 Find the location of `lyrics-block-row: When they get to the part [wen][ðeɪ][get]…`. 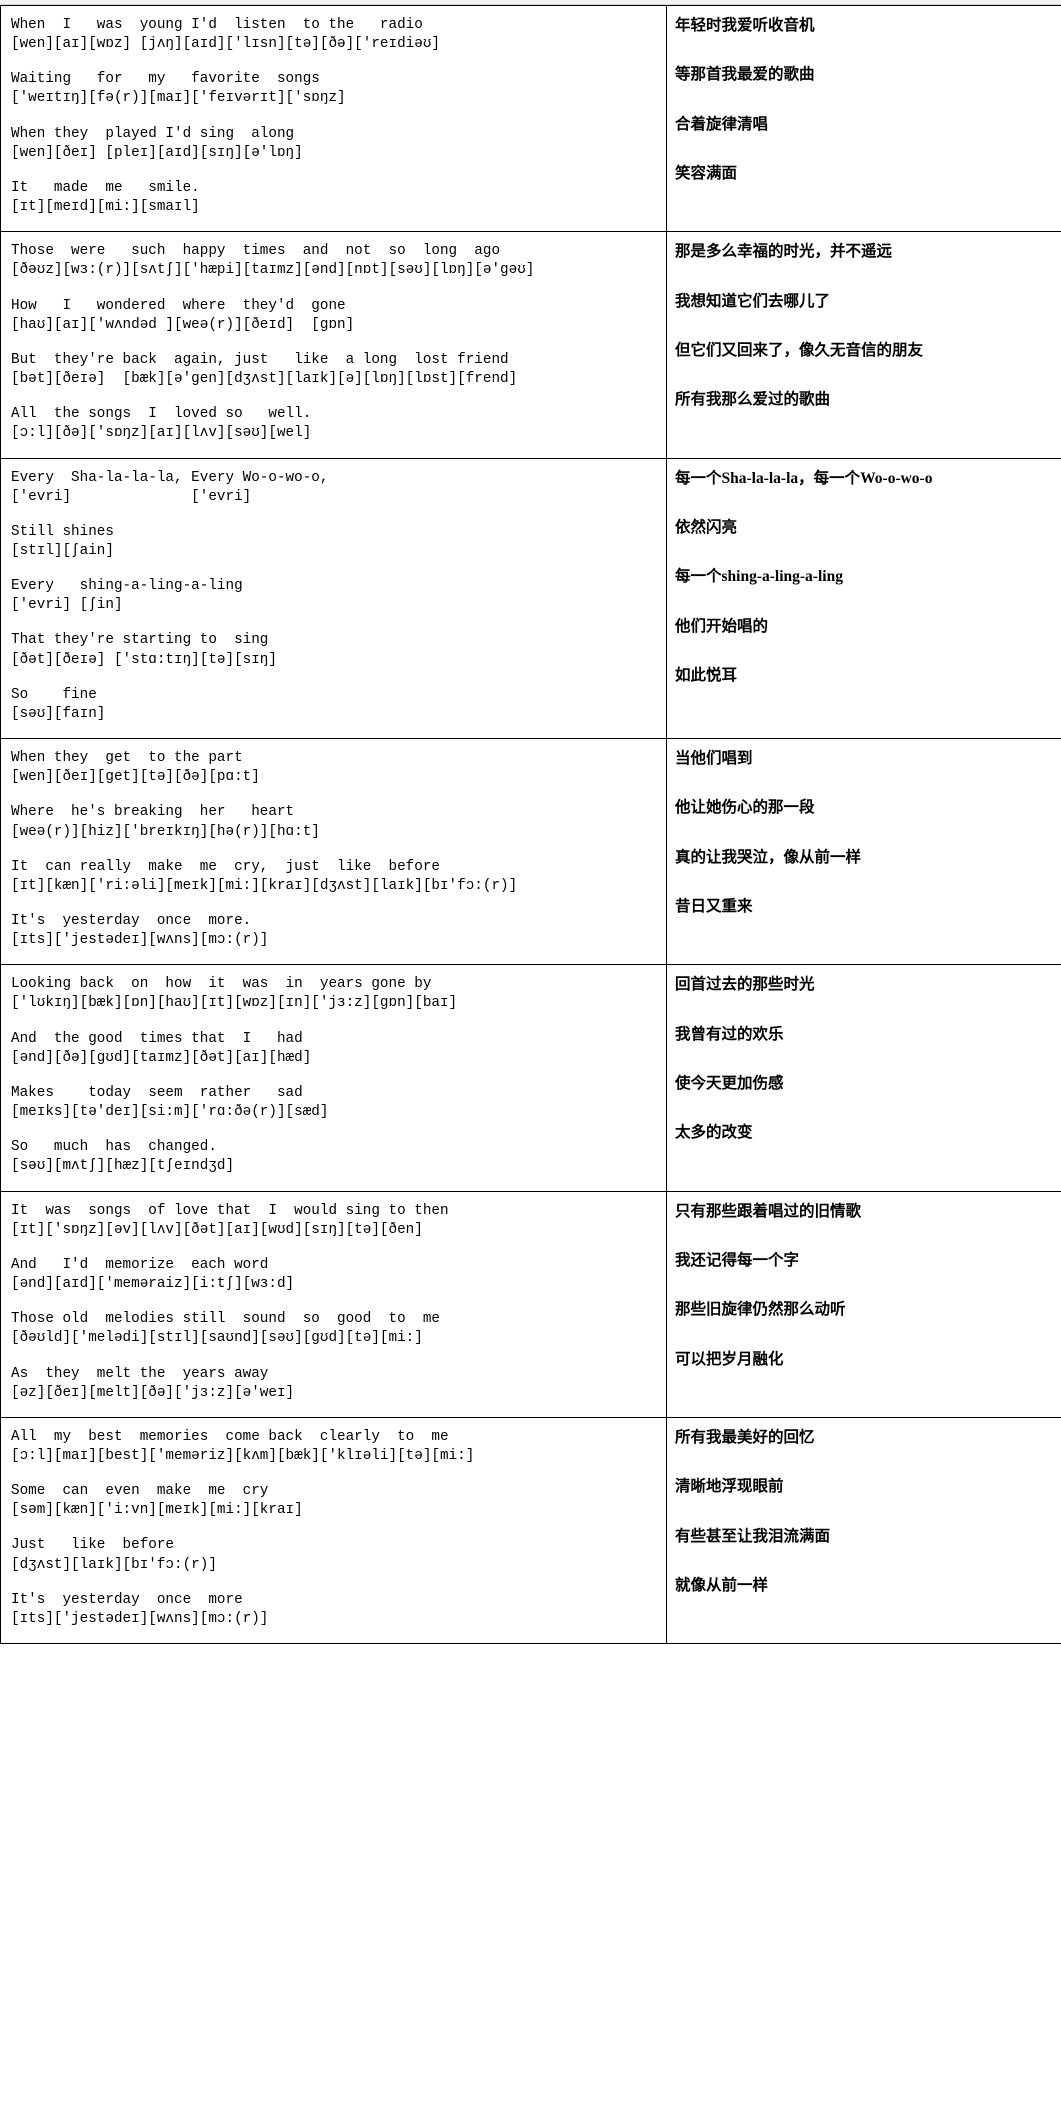

lyrics-block-row: When they get to the part [wen][ðeɪ][get]… is located at coordinates (530, 852).